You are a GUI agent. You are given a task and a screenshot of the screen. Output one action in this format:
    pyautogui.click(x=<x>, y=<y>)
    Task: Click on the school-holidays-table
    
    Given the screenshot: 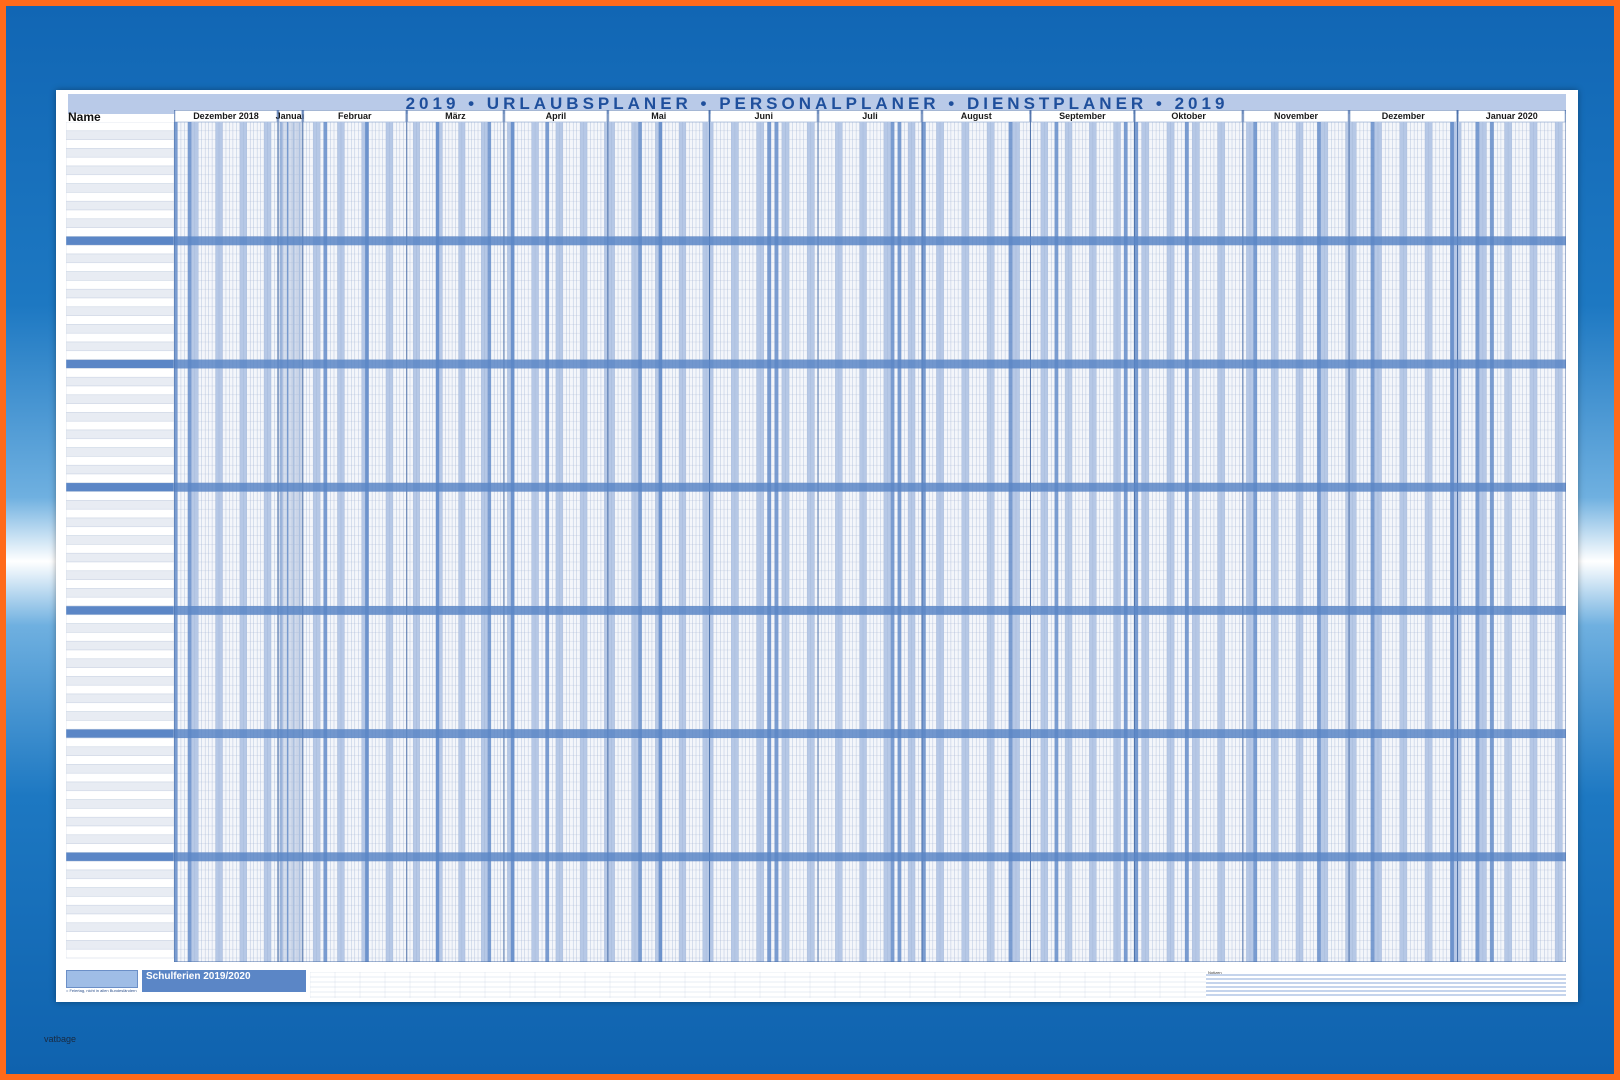 What is the action you would take?
    pyautogui.click(x=758, y=985)
    